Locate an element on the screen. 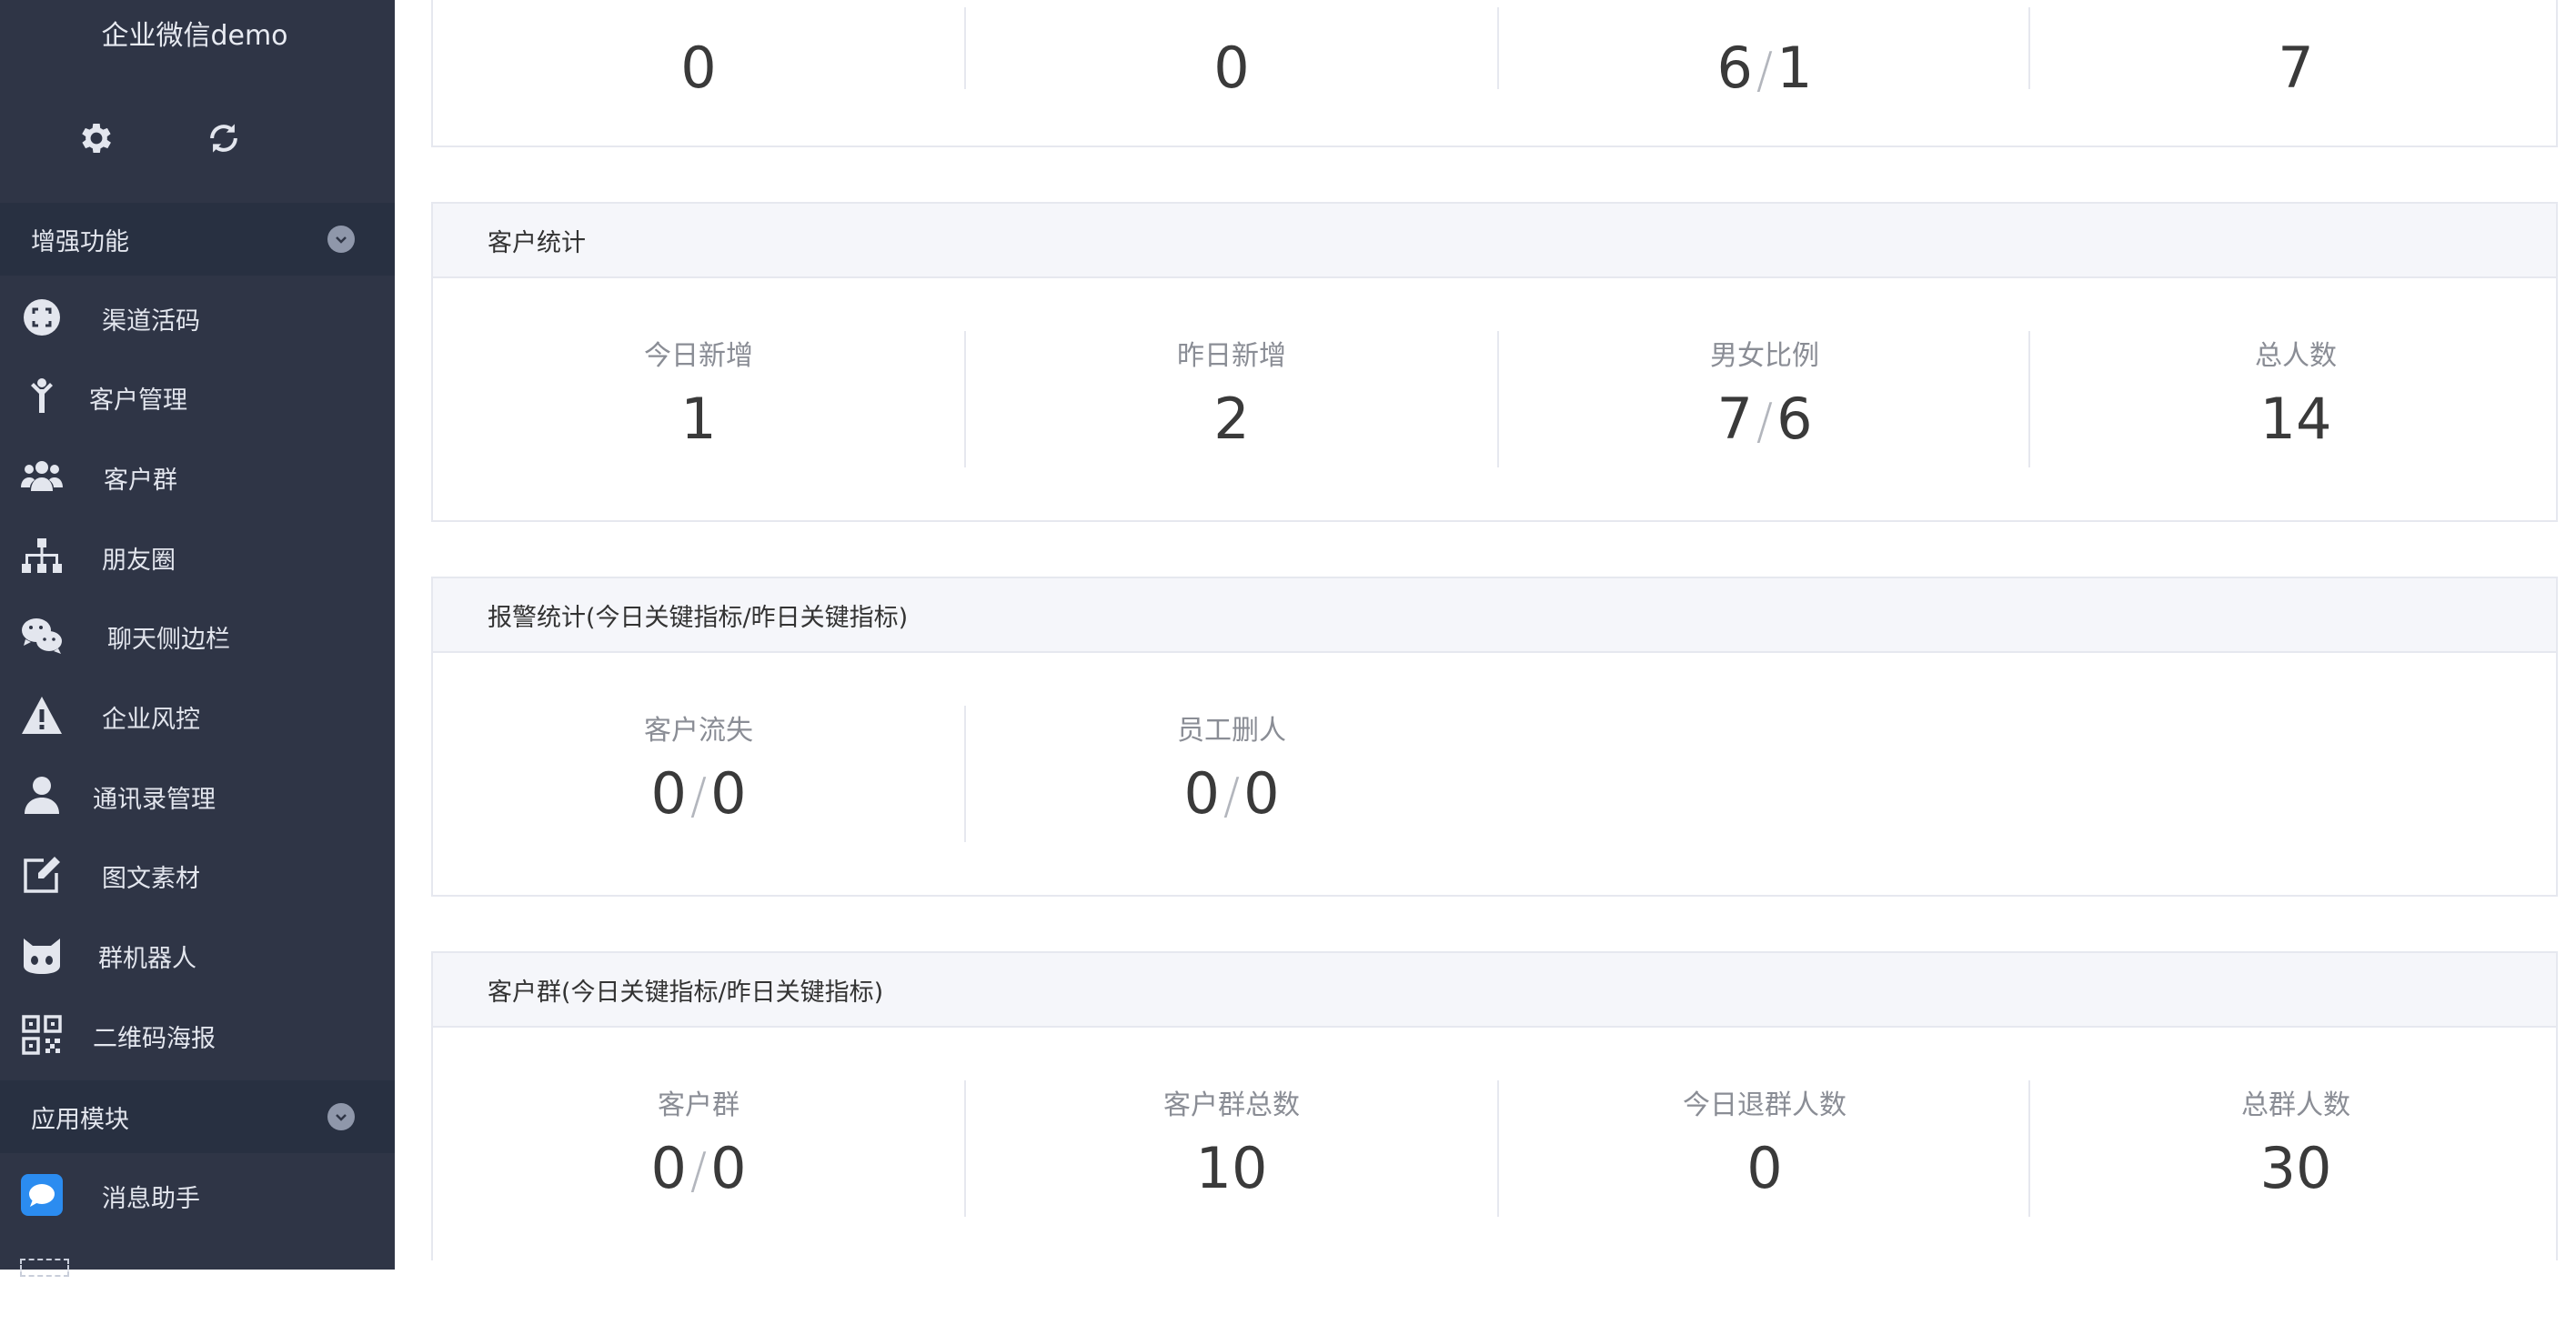 Image resolution: width=2576 pixels, height=1335 pixels. summary-stats: 0 0 6/1 7 is located at coordinates (1494, 73).